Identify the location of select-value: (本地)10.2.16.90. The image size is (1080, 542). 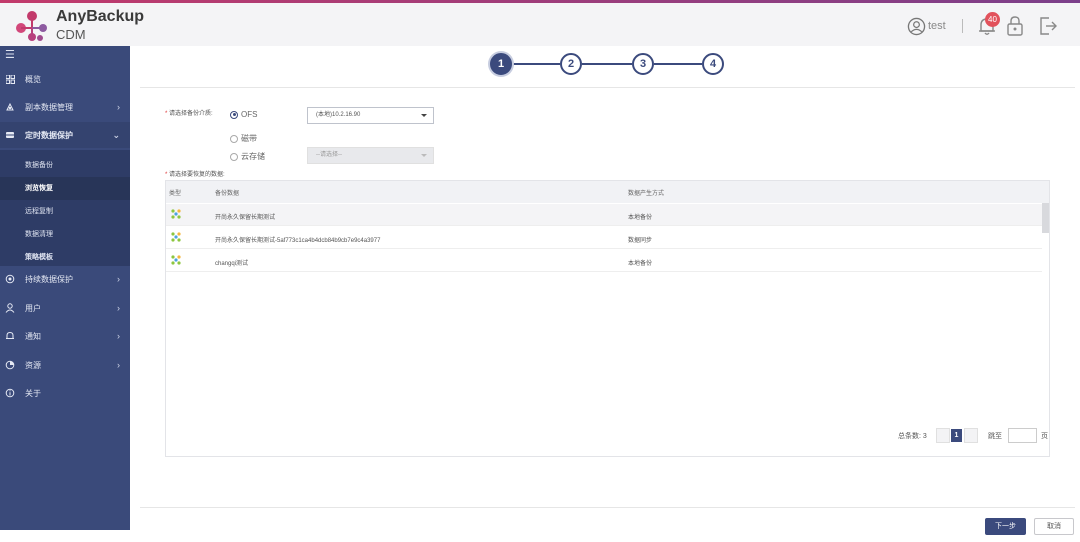
(338, 115).